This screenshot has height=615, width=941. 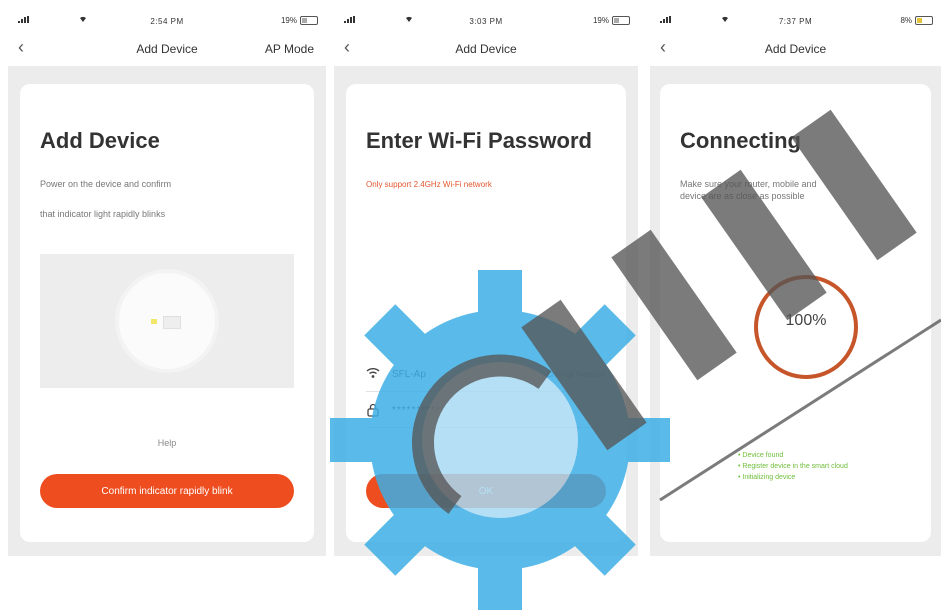 What do you see at coordinates (103, 214) in the screenshot?
I see `instruction-line-2: that indicator light rapidly blinks` at bounding box center [103, 214].